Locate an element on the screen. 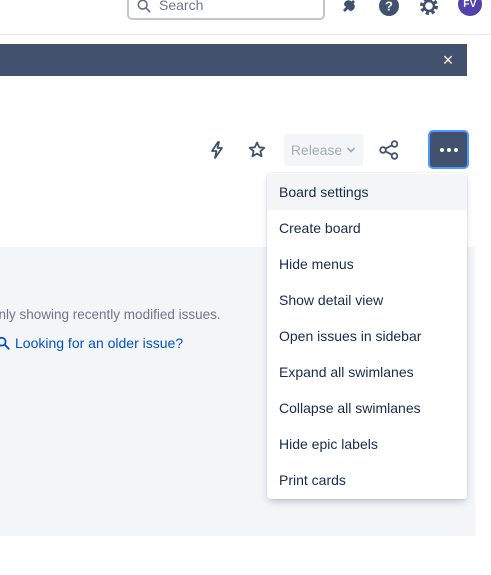 The image size is (491, 575). menu-item-print-cards: Print cards is located at coordinates (367, 480).